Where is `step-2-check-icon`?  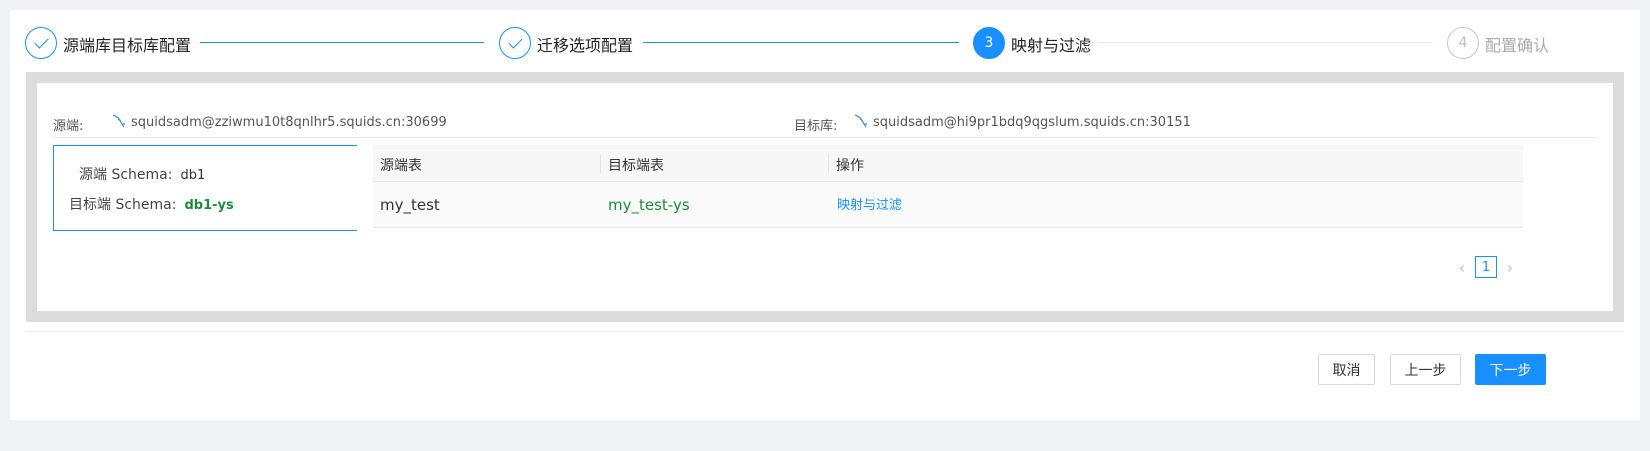
step-2-check-icon is located at coordinates (515, 43).